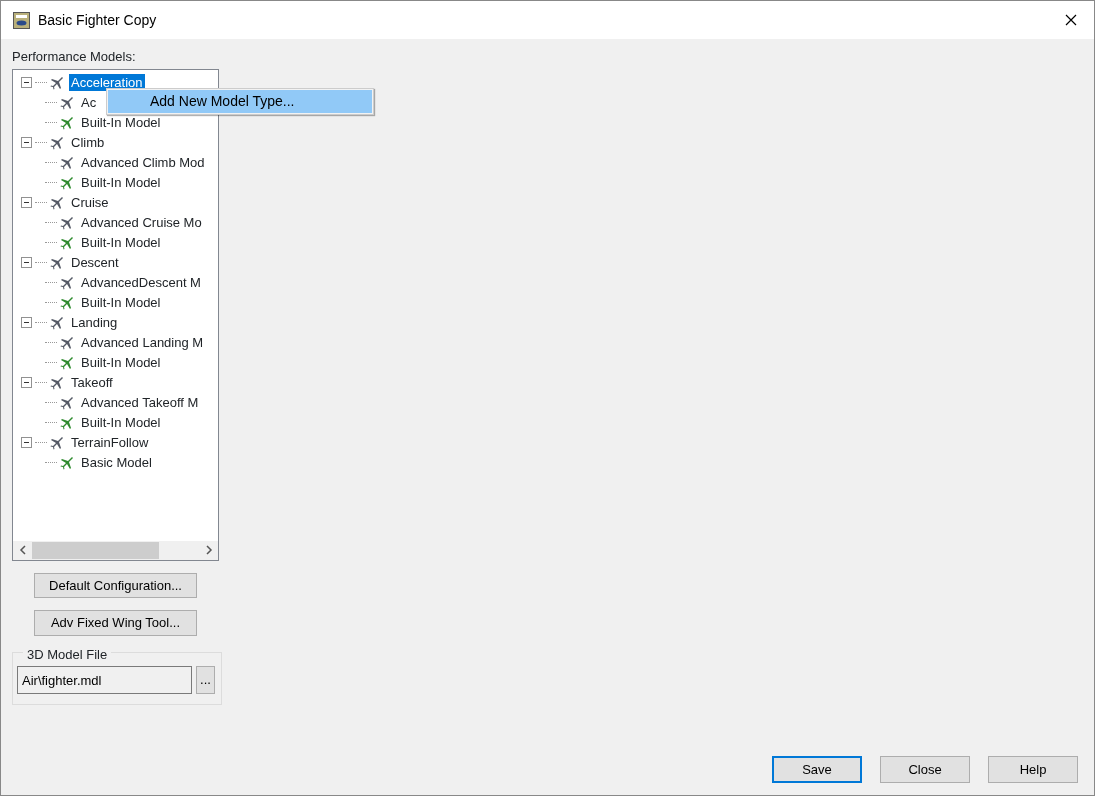 The width and height of the screenshot is (1095, 796). Describe the element at coordinates (143, 162) in the screenshot. I see `tree-item: Advanced Climb Mod` at that location.